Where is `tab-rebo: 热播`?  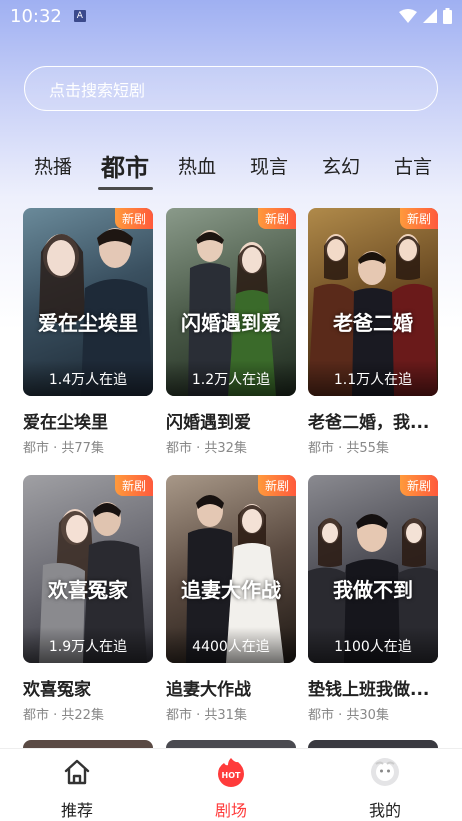
tab-rebo: 热播 is located at coordinates (53, 165).